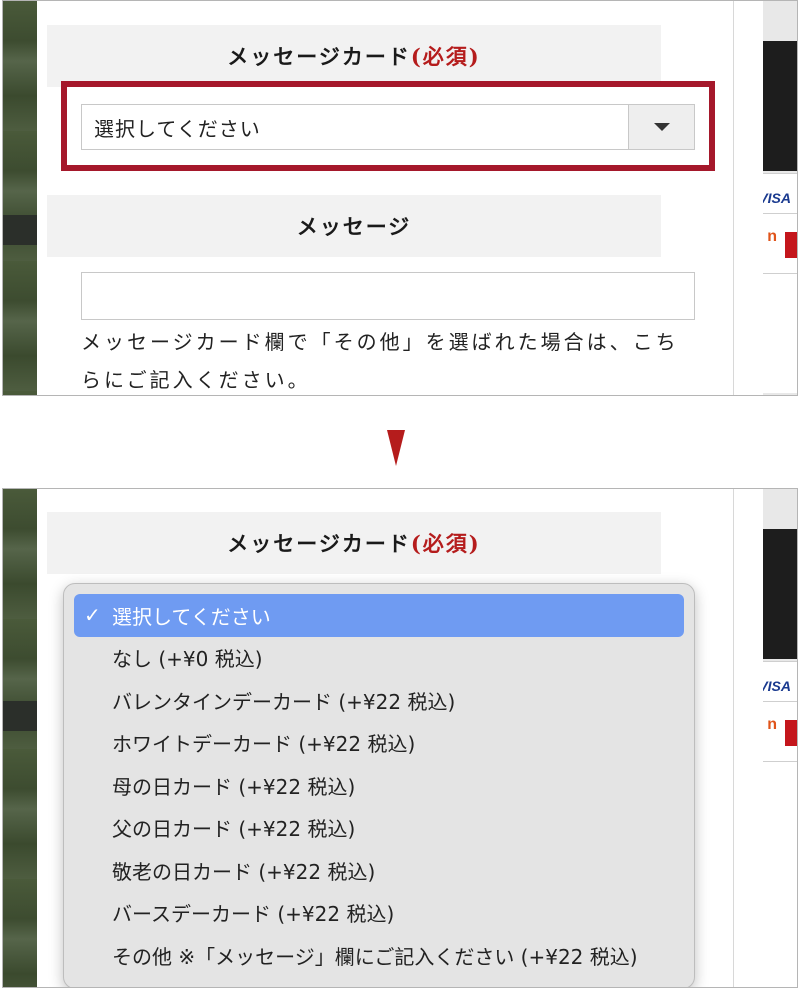 This screenshot has width=800, height=990. I want to click on dropdown-option: なし (+¥0 税込), so click(379, 658).